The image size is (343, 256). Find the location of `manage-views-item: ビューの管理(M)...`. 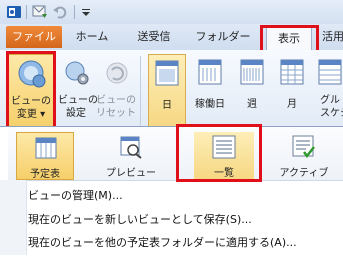

manage-views-item: ビューの管理(M)... is located at coordinates (75, 196).